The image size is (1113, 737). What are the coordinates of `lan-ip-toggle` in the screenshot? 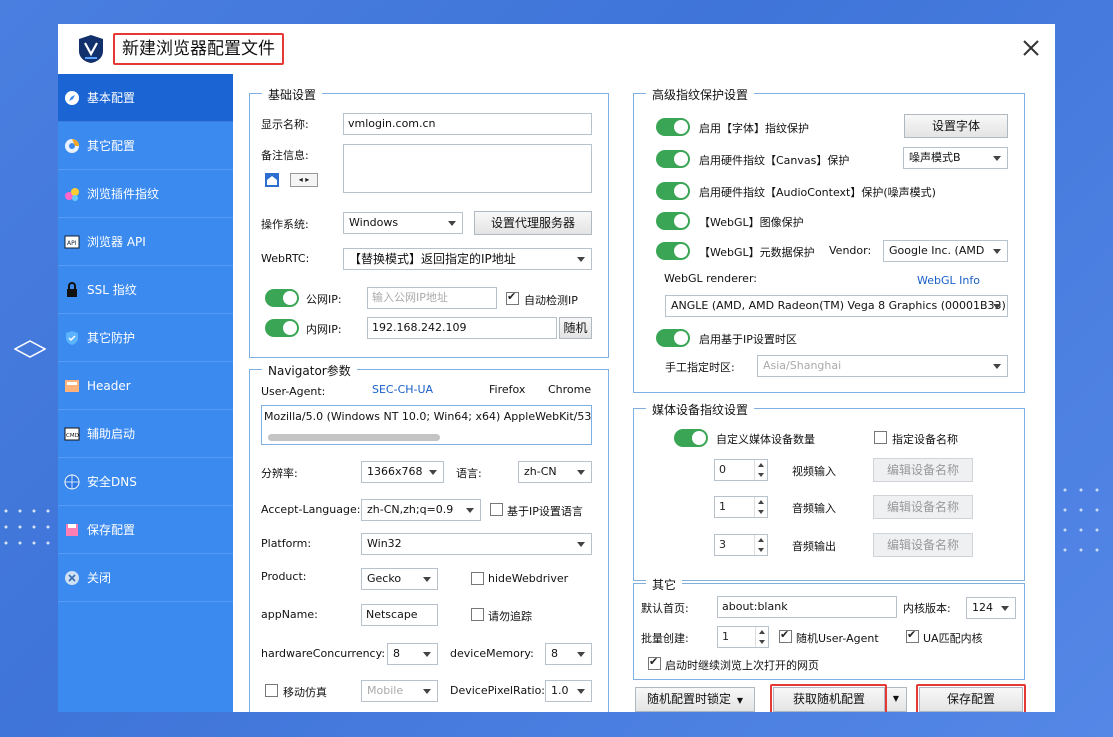 It's located at (282, 328).